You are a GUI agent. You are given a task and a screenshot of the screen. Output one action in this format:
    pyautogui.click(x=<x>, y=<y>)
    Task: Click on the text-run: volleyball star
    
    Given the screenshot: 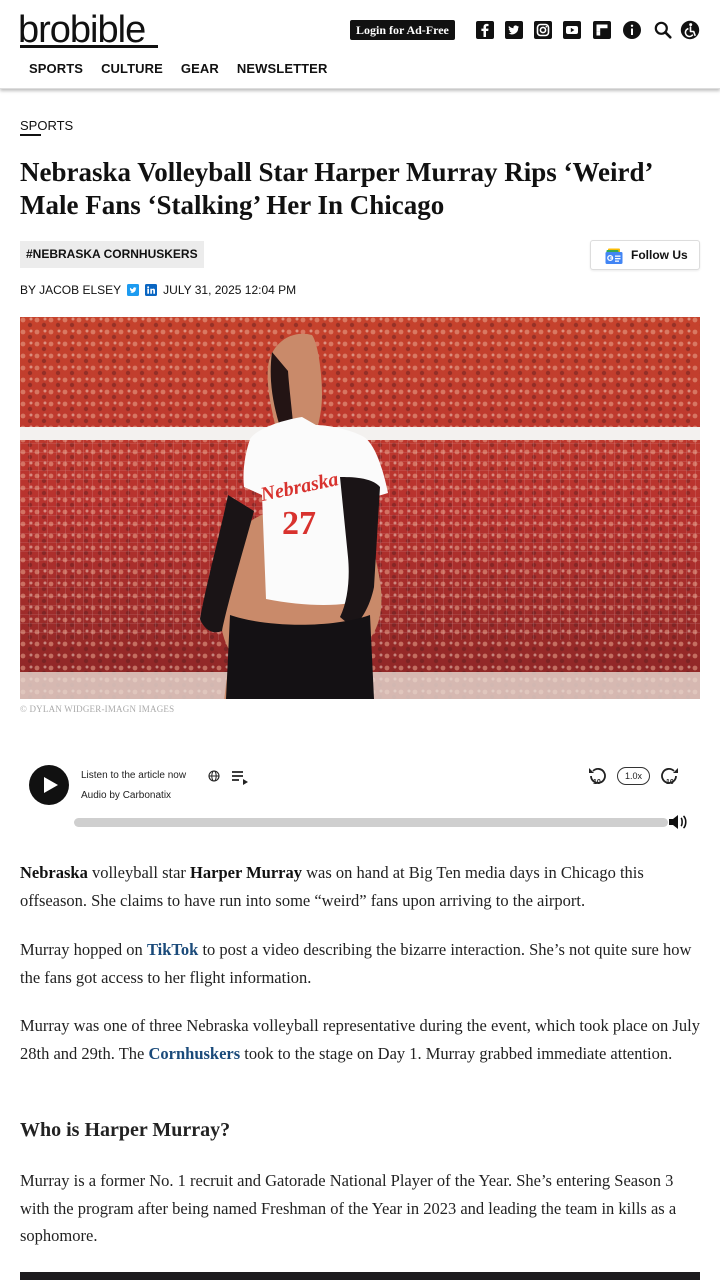 What is the action you would take?
    pyautogui.click(x=139, y=872)
    